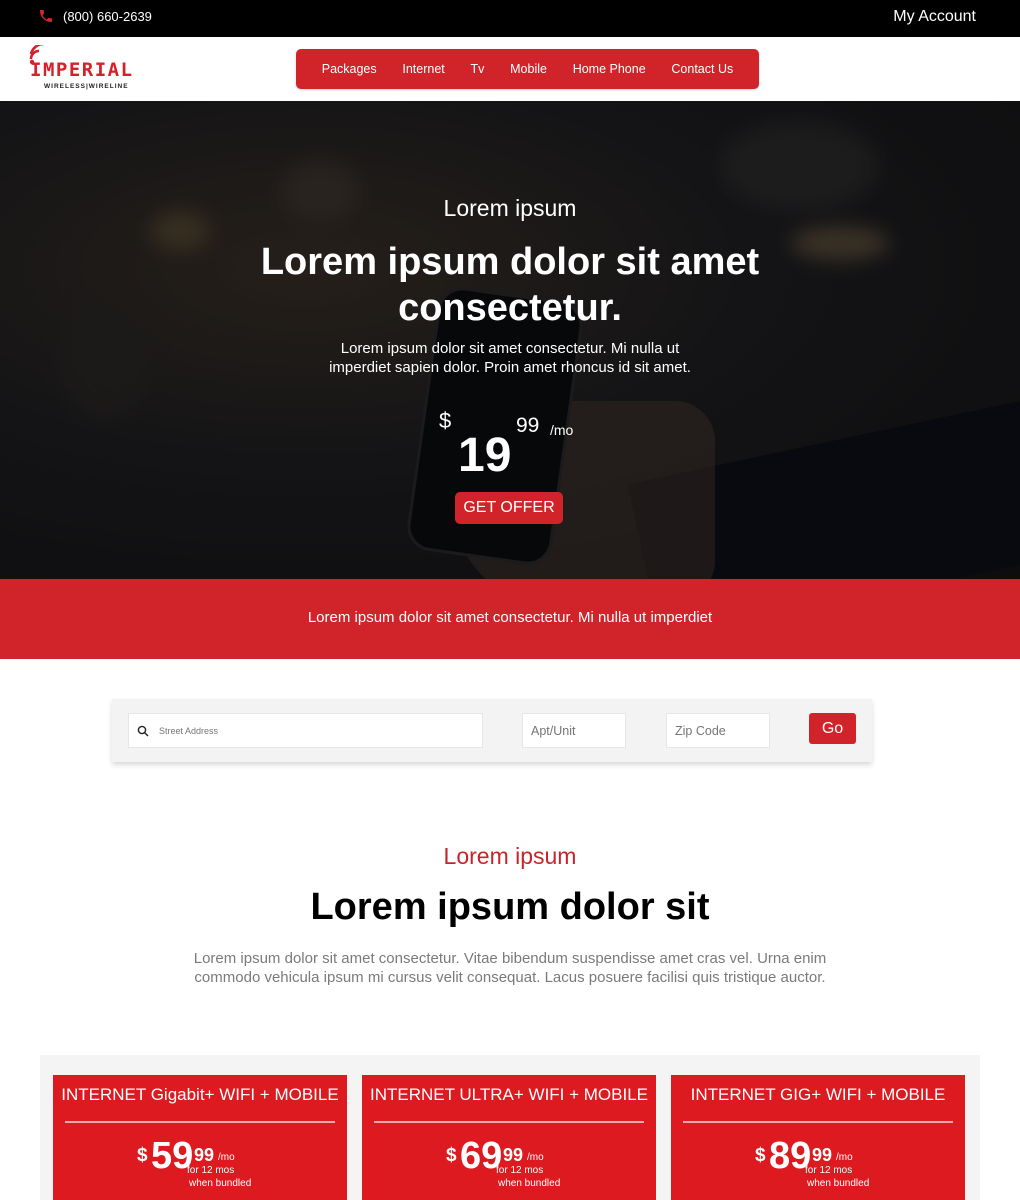 The width and height of the screenshot is (1020, 1200). I want to click on hero-headline-line: consectetur., so click(510, 308).